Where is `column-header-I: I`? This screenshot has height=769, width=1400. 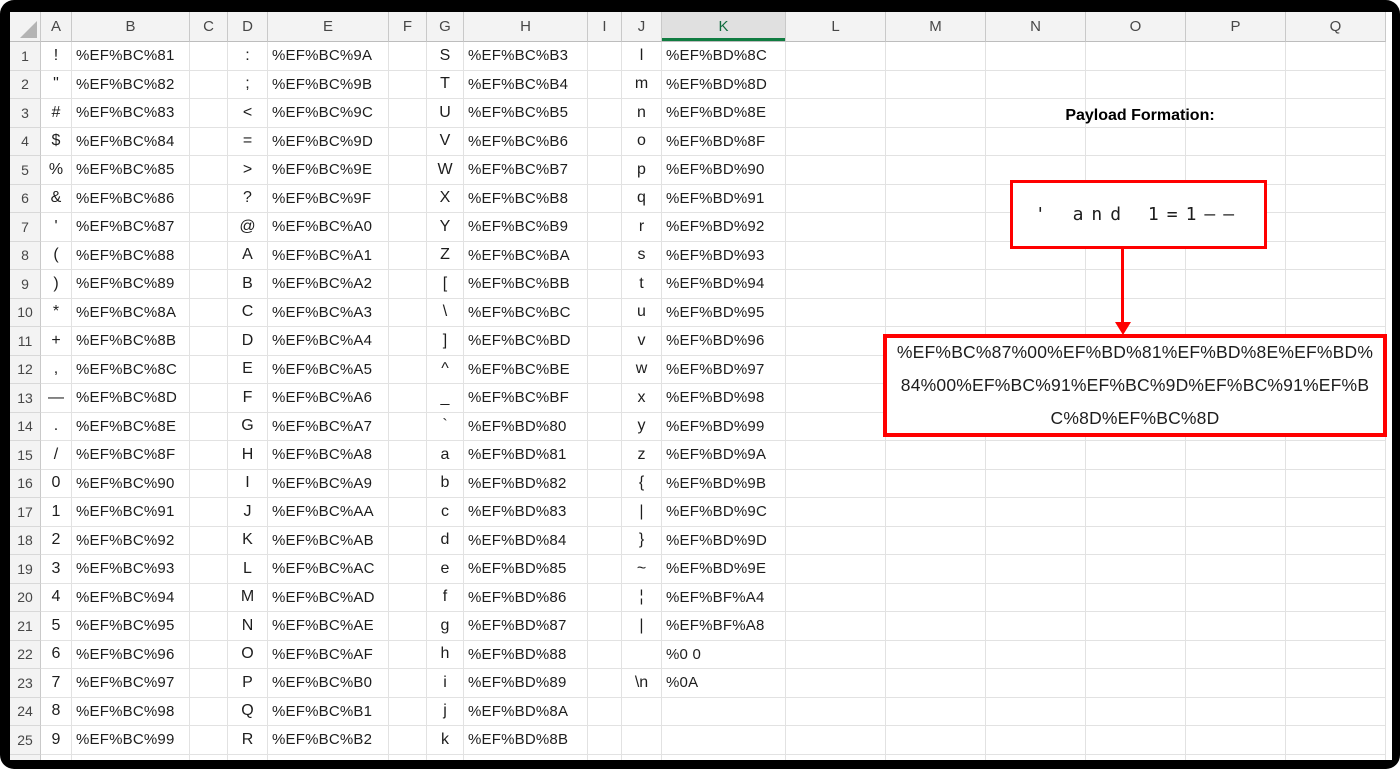
column-header-I: I is located at coordinates (605, 27).